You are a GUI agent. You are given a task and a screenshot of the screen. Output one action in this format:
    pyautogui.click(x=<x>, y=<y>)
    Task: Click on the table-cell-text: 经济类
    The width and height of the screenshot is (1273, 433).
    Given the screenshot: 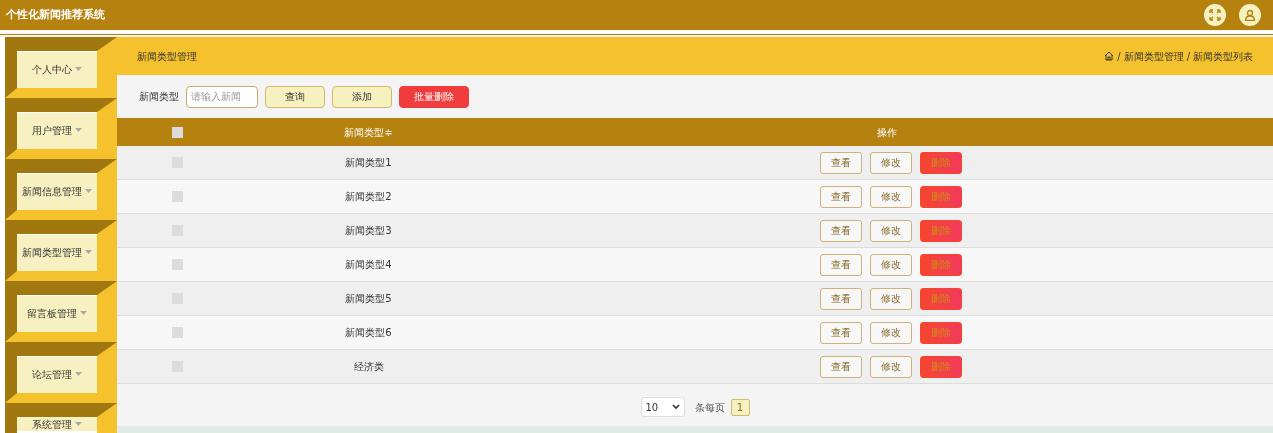 What is the action you would take?
    pyautogui.click(x=368, y=367)
    